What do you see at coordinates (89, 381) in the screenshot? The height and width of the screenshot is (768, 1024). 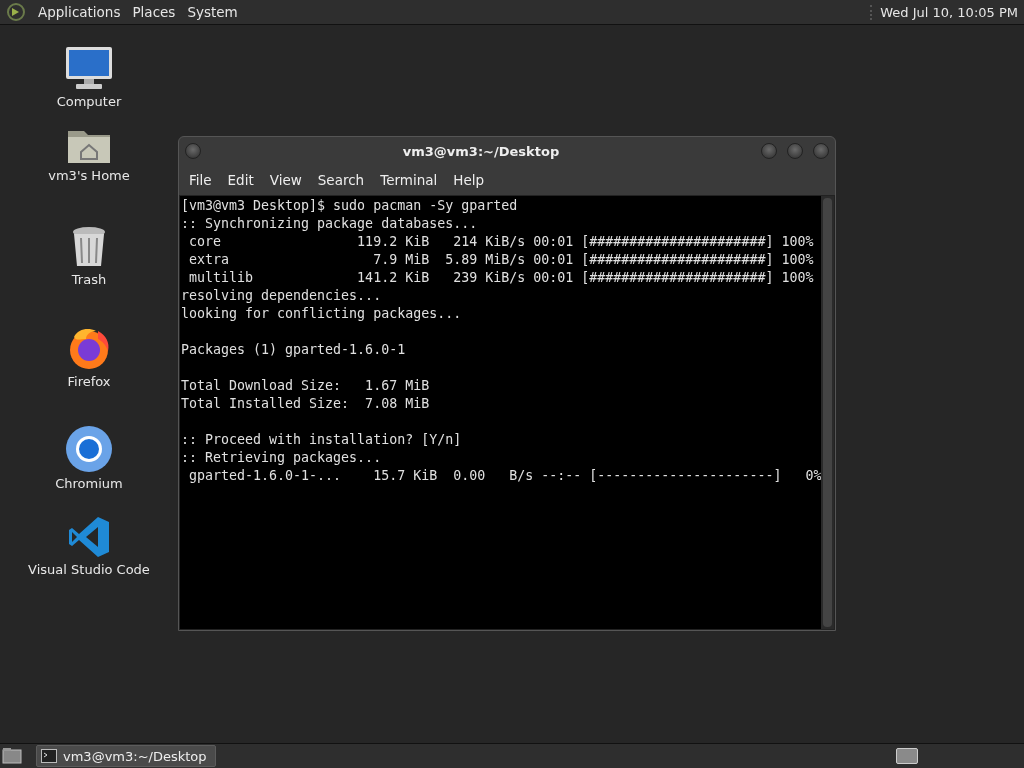 I see `desktop-icon-label: Firefox` at bounding box center [89, 381].